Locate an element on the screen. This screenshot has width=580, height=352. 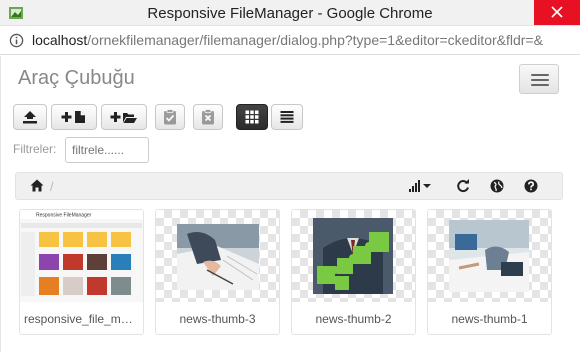
file-tile: news-thumb-2 is located at coordinates (353, 272).